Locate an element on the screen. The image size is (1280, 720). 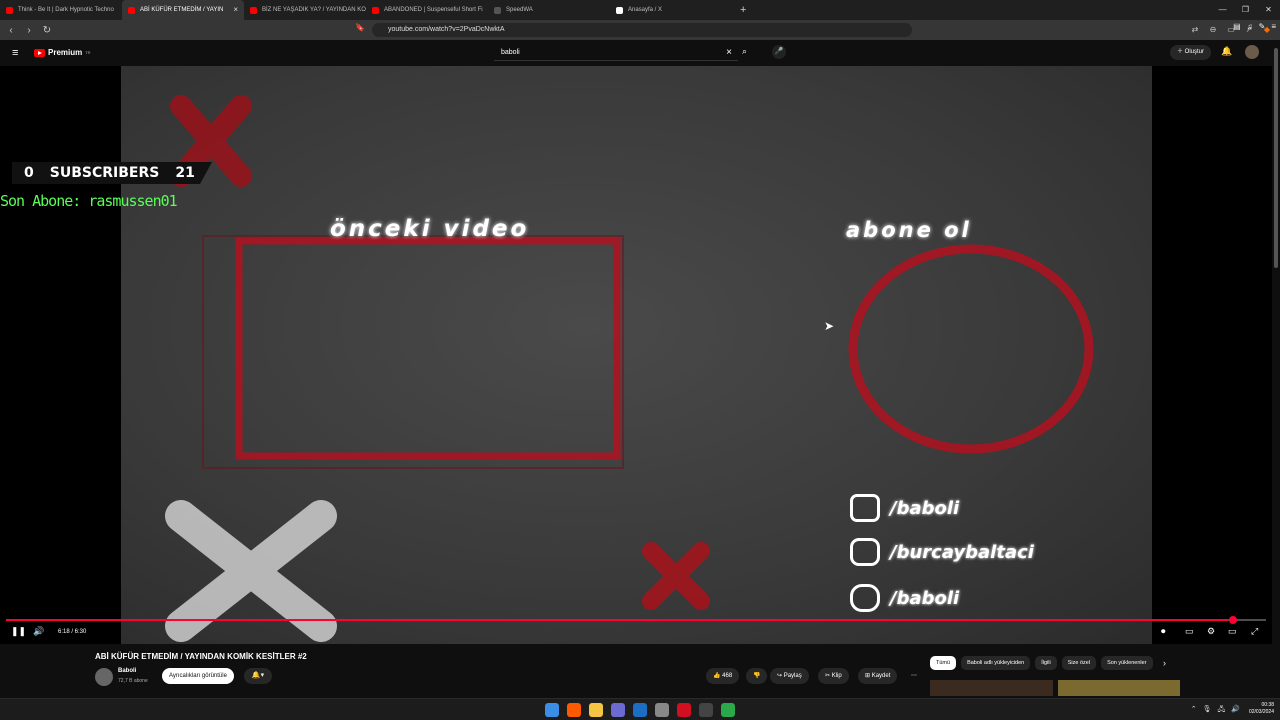
steam-icon is located at coordinates (640, 710).